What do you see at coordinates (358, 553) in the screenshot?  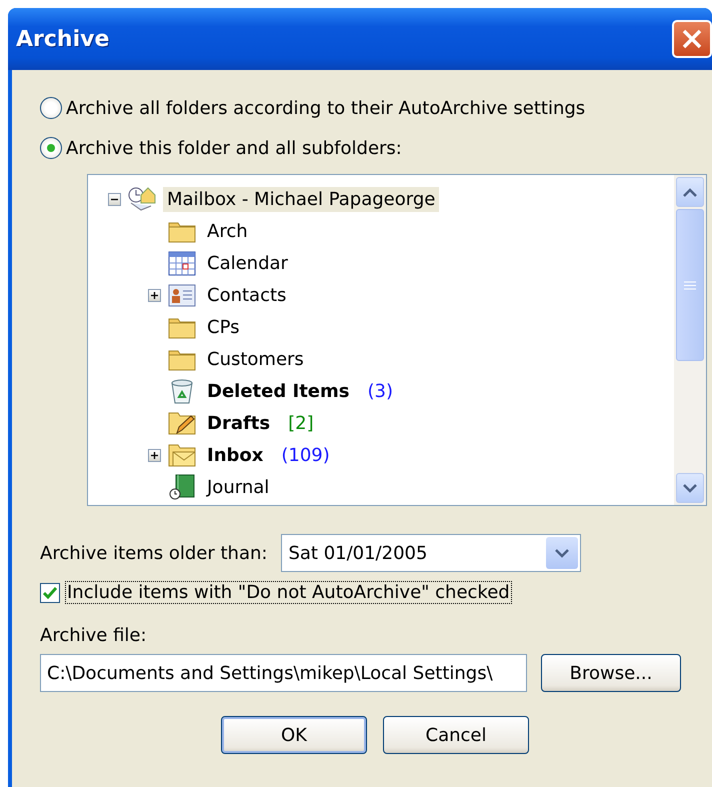 I see `date-value: Sat 01/01/2005` at bounding box center [358, 553].